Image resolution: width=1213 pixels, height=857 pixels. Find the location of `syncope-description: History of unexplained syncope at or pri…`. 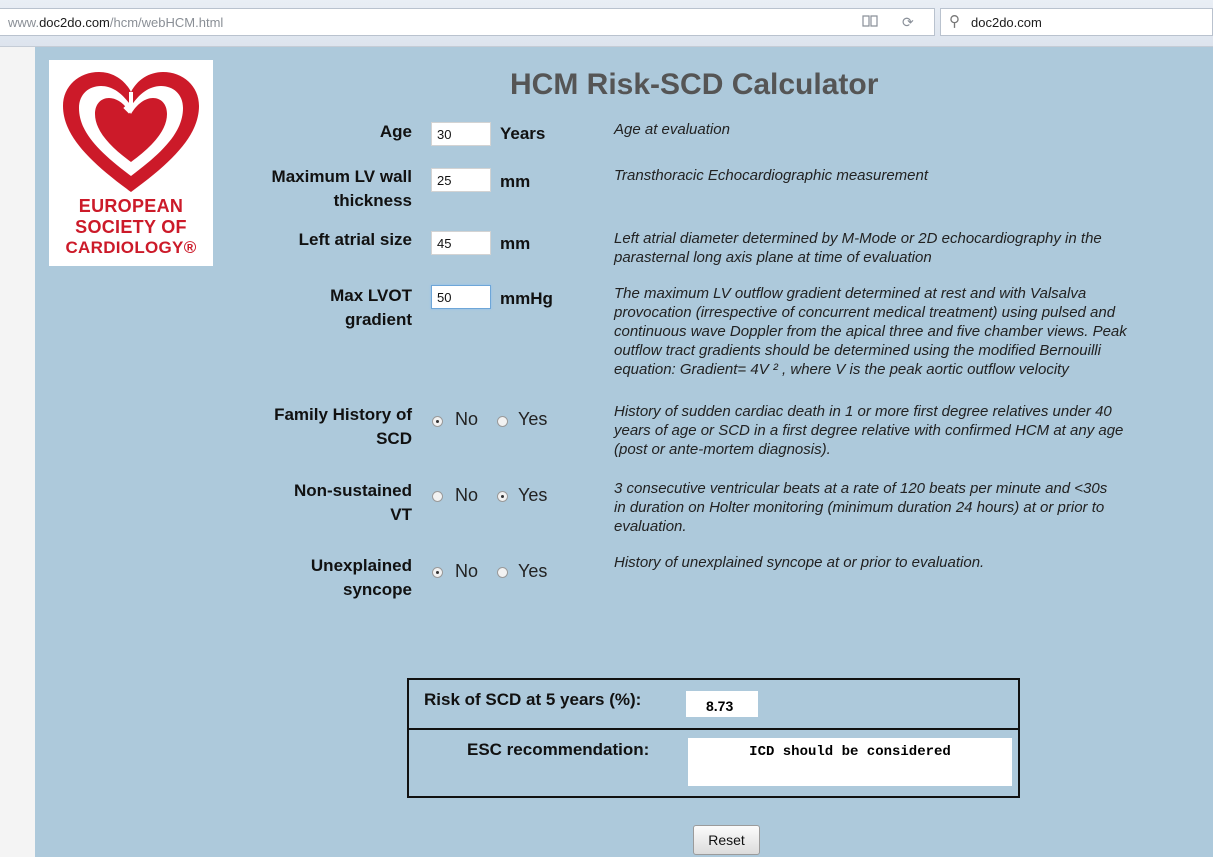

syncope-description: History of unexplained syncope at or pri… is located at coordinates (799, 562).